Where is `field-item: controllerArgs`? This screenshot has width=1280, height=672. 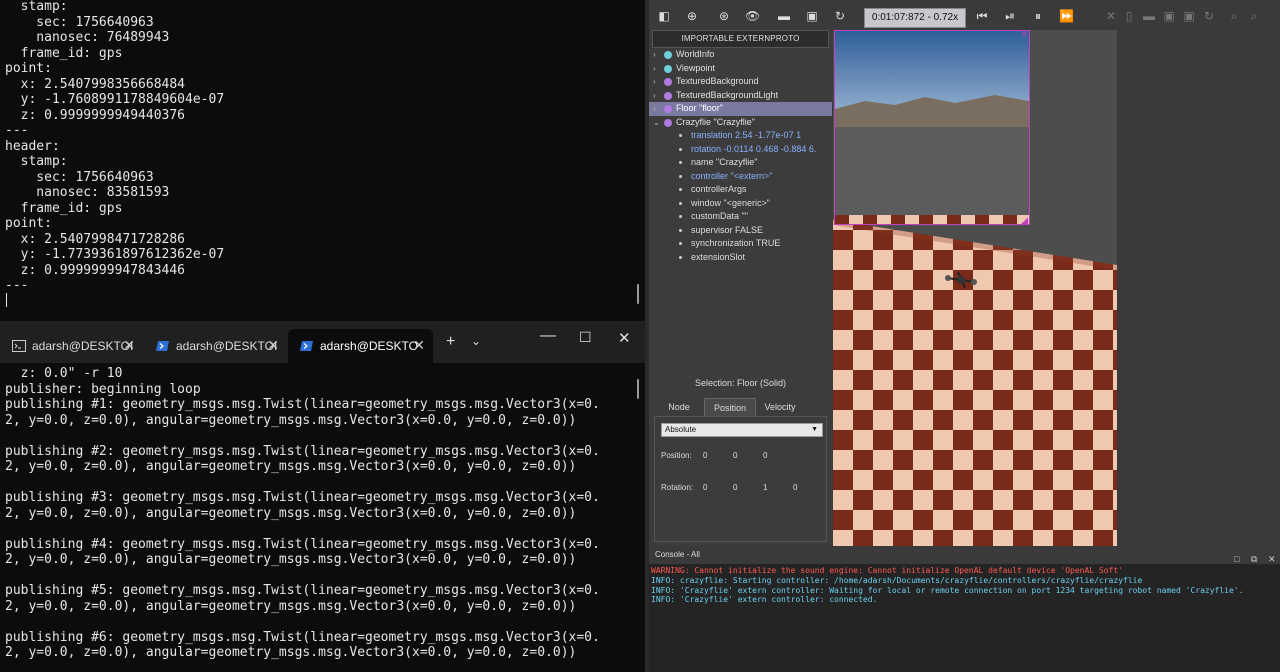 field-item: controllerArgs is located at coordinates (740, 190).